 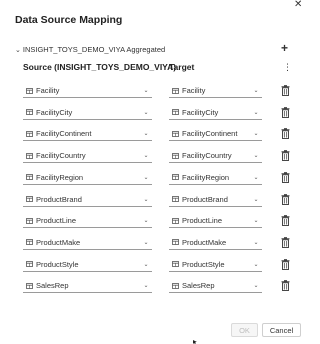 I want to click on source-value: ProductMake, so click(x=58, y=242).